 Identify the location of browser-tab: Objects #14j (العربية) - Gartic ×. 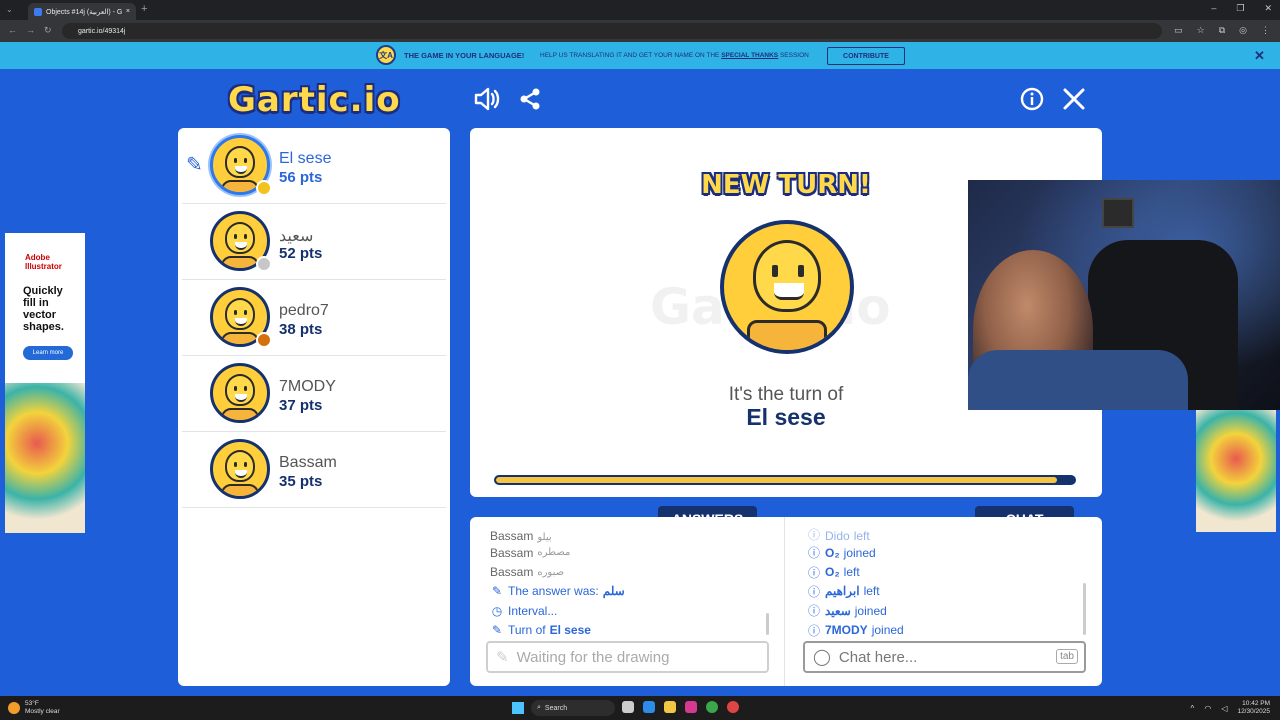
(82, 11).